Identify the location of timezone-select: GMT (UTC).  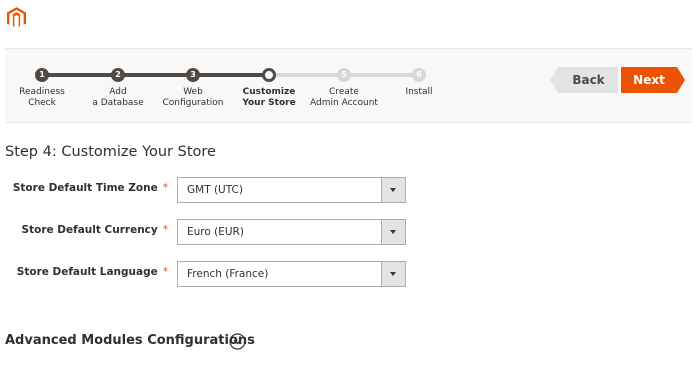
(291, 190).